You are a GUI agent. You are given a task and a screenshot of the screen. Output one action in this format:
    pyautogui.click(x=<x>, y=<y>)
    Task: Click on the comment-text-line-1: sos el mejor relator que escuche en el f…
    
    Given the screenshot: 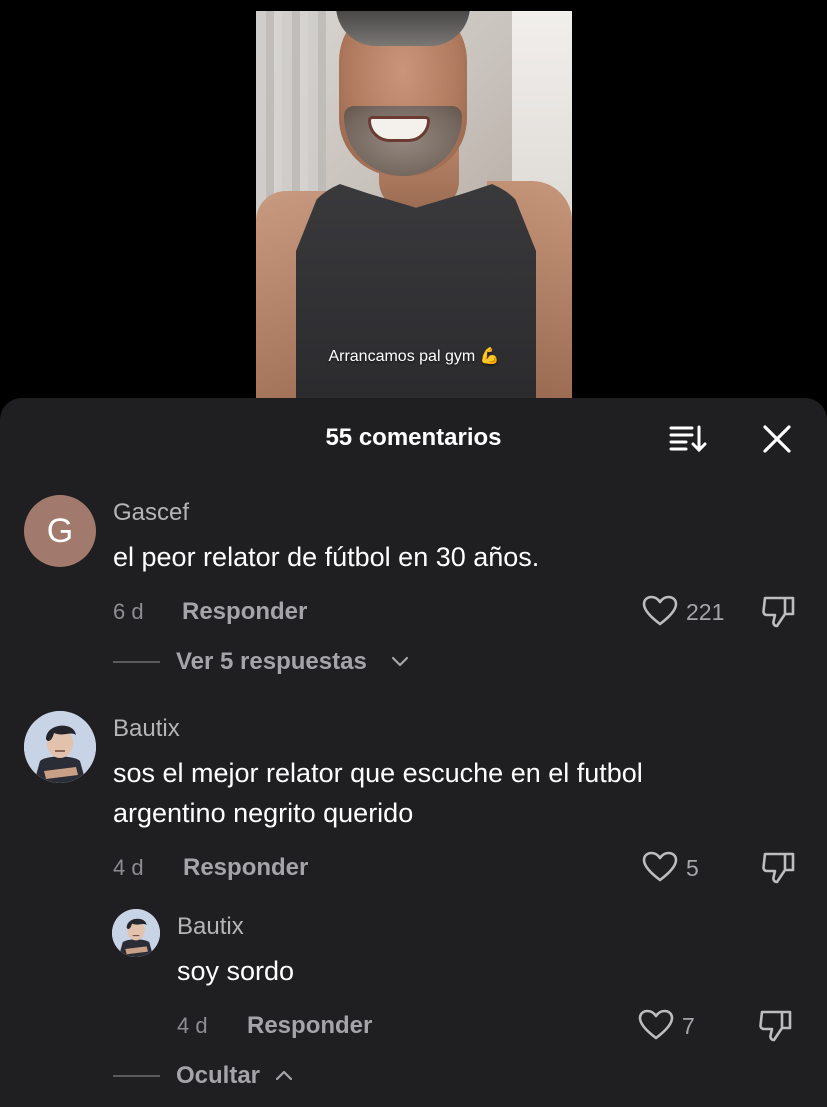 What is the action you would take?
    pyautogui.click(x=378, y=773)
    